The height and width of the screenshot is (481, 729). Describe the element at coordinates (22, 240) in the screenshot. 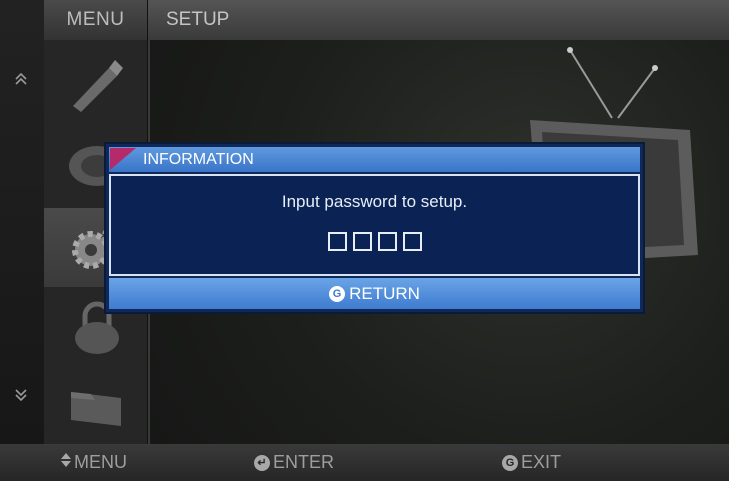

I see `left-rail` at that location.